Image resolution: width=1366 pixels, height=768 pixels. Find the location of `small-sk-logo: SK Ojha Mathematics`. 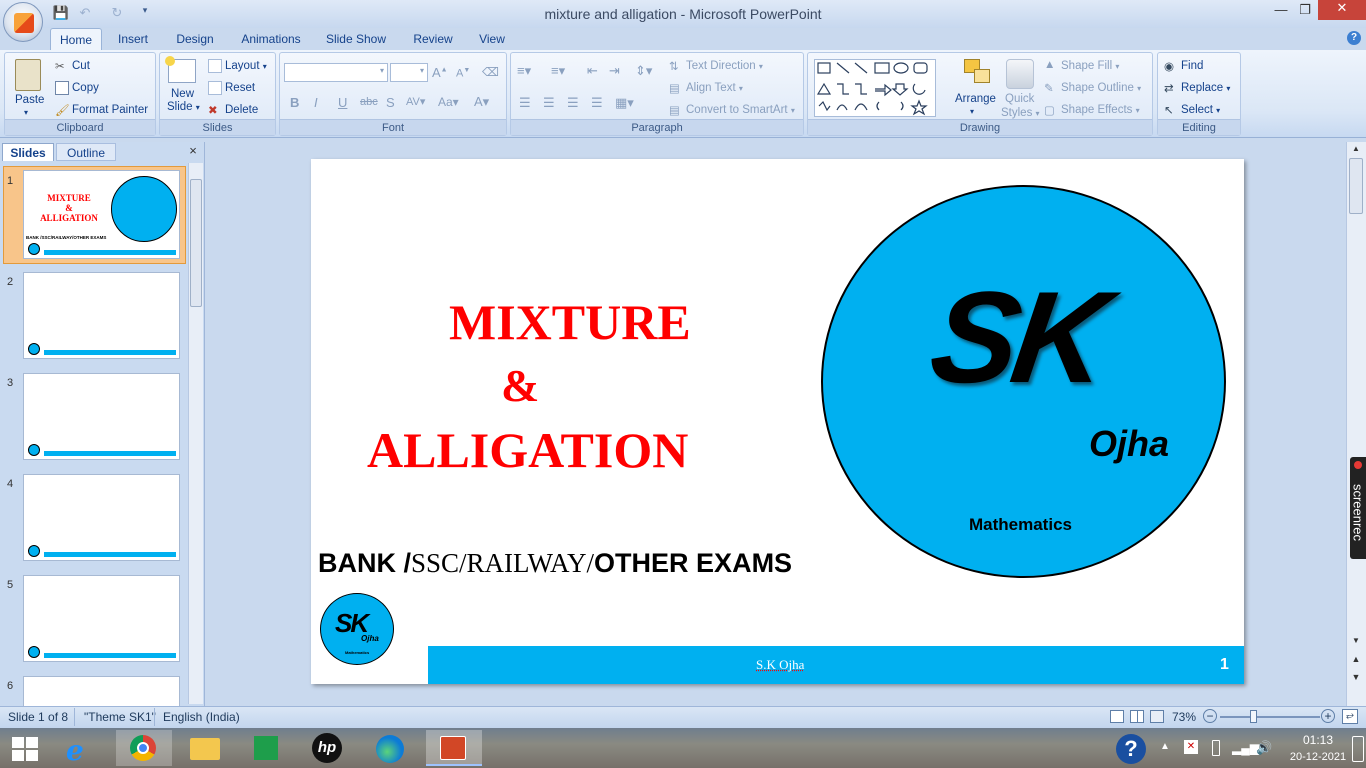

small-sk-logo: SK Ojha Mathematics is located at coordinates (357, 629).